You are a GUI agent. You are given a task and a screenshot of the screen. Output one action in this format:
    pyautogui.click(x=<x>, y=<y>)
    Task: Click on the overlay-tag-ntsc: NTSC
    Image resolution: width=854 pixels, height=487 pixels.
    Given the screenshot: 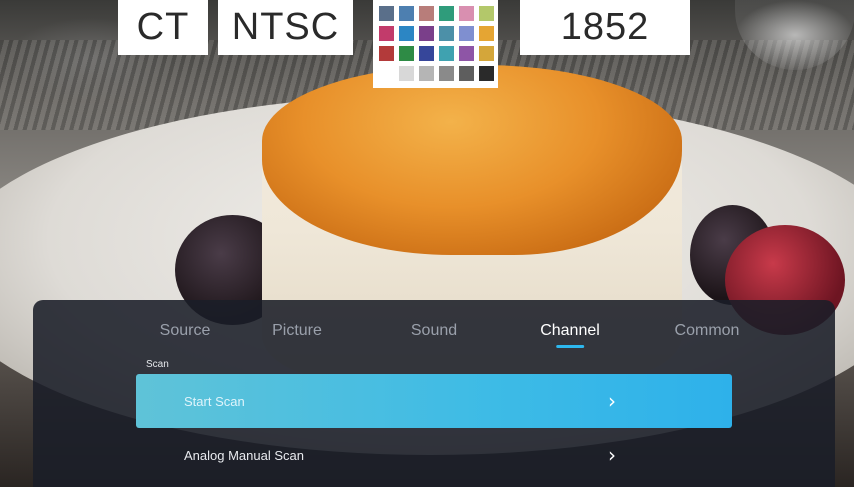 What is the action you would take?
    pyautogui.click(x=285, y=27)
    